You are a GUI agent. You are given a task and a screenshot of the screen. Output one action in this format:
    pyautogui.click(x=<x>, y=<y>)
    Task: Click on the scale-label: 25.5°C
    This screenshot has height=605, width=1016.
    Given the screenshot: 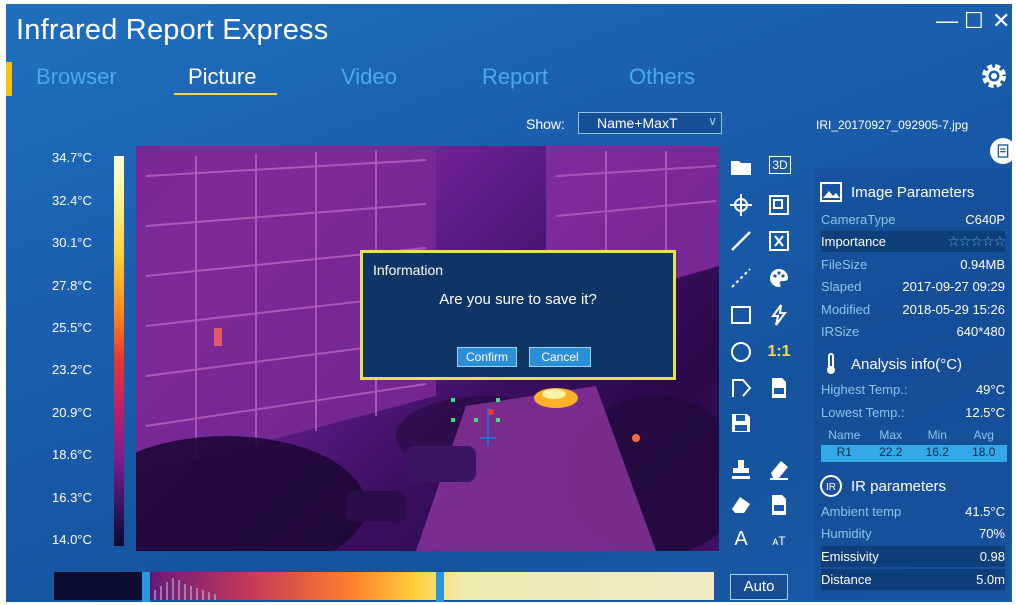 What is the action you would take?
    pyautogui.click(x=72, y=327)
    